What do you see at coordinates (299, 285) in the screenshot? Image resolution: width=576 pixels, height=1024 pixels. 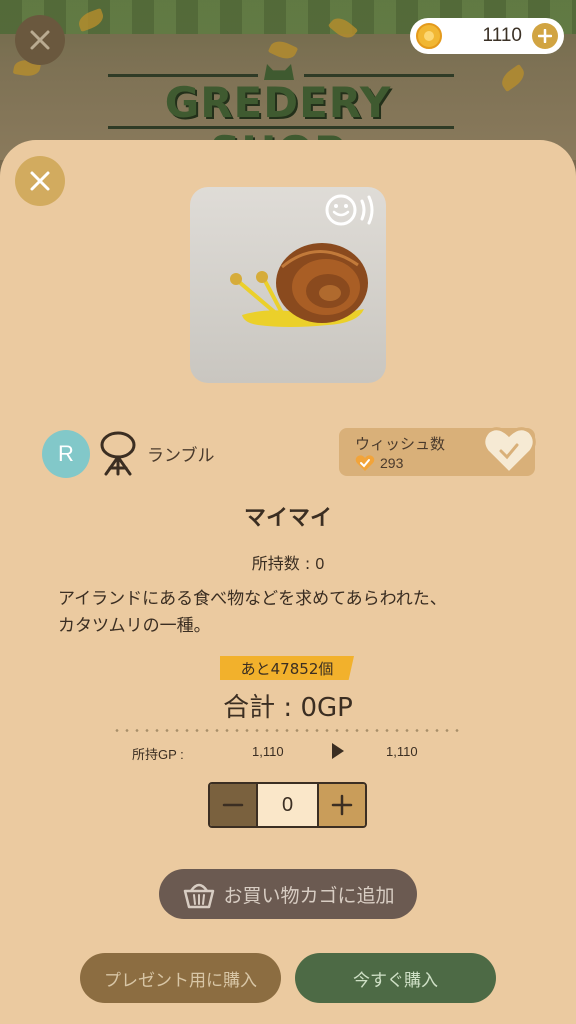 I see `snail-item-image` at bounding box center [299, 285].